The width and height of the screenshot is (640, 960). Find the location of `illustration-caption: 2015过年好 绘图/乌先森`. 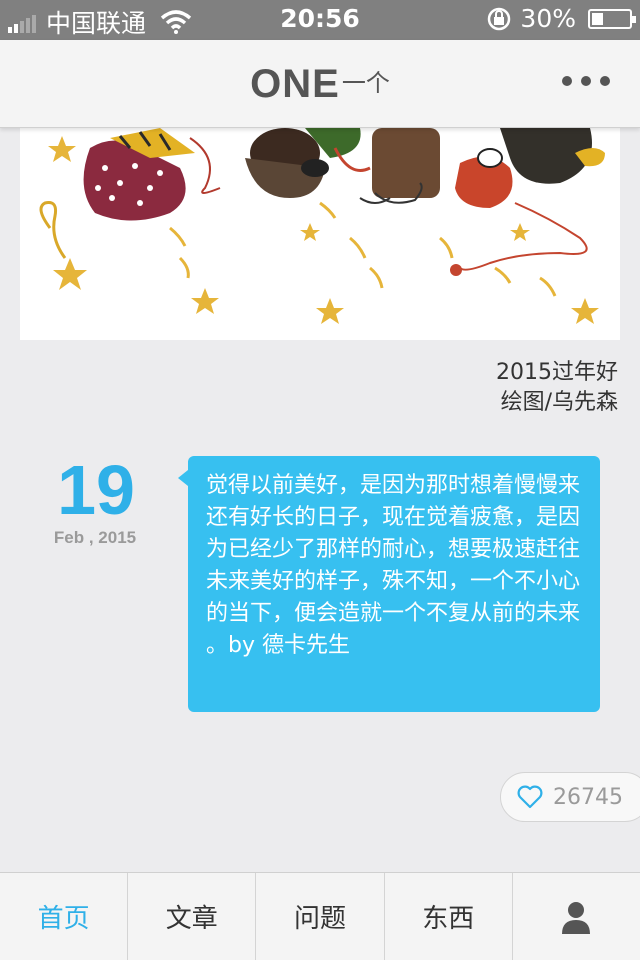

illustration-caption: 2015过年好 绘图/乌先森 is located at coordinates (557, 388).